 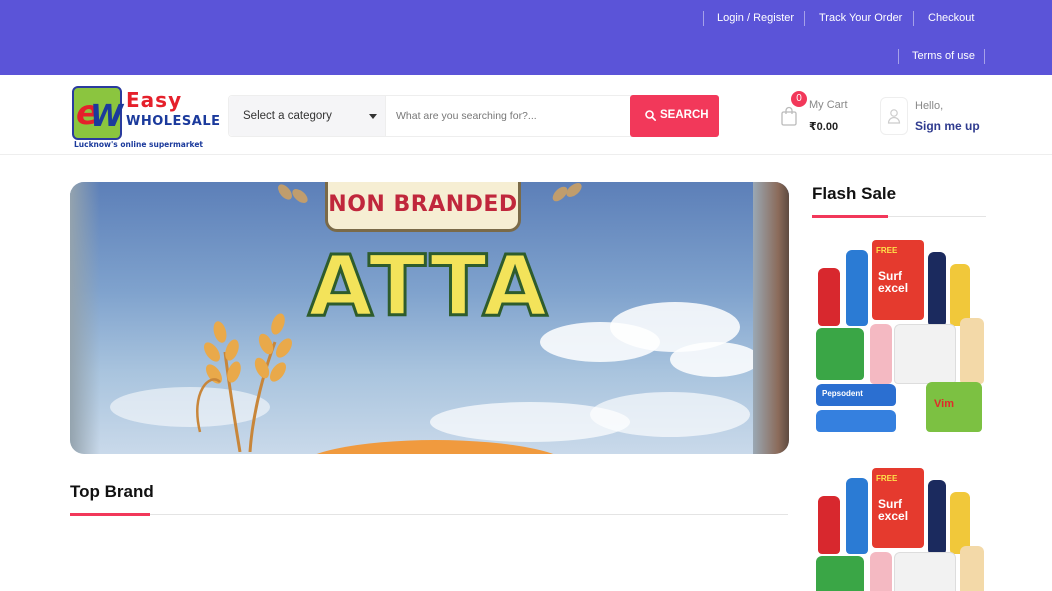 I want to click on terms-of-use-link: Terms of use, so click(x=943, y=56).